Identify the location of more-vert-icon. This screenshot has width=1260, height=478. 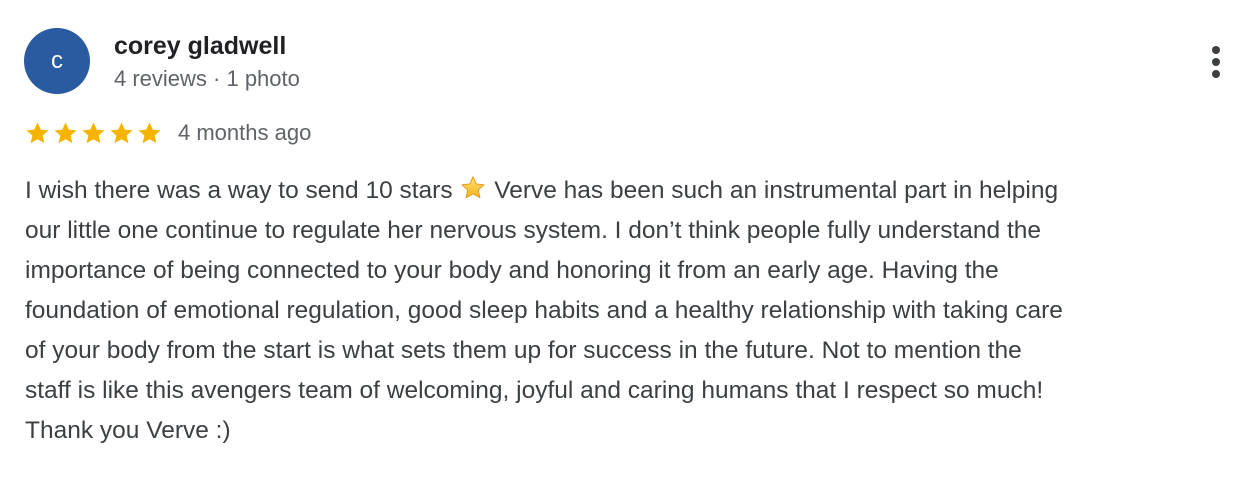
(1216, 62).